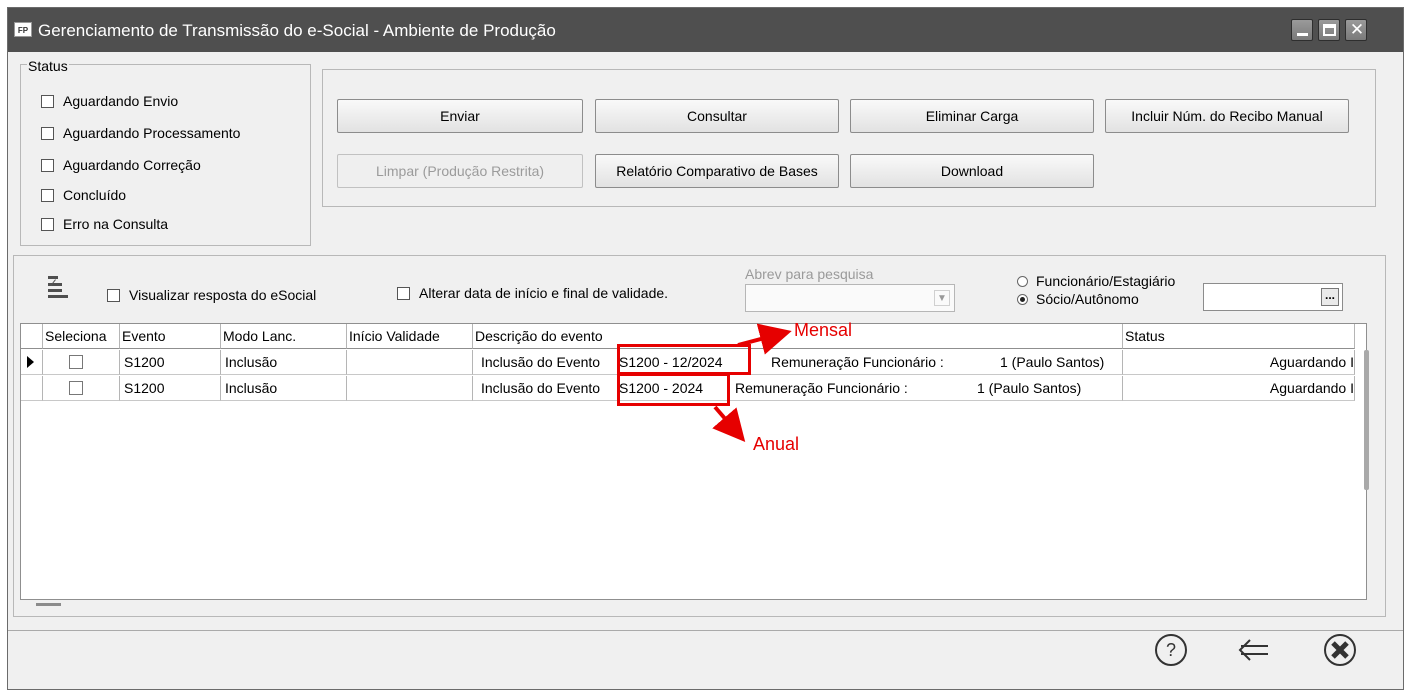 This screenshot has height=690, width=1410. What do you see at coordinates (705, 659) in the screenshot?
I see `footer-bar` at bounding box center [705, 659].